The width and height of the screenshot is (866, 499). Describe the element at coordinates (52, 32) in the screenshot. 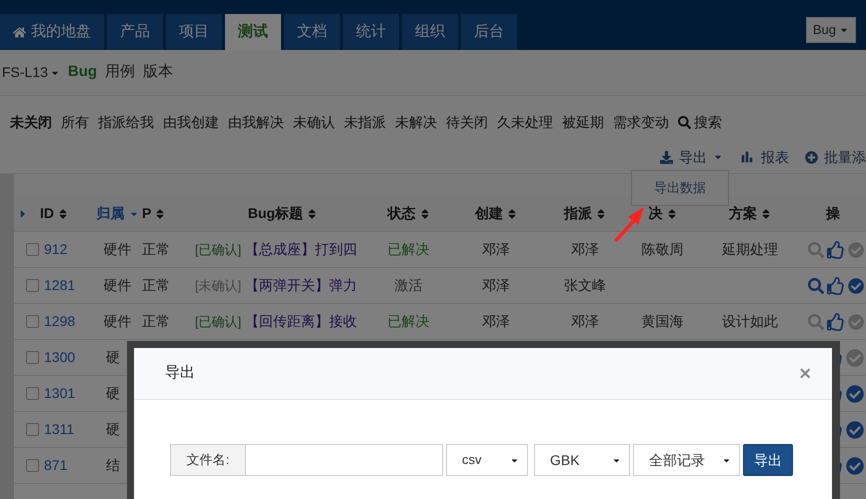

I see `nav-tab: 我的地盘` at that location.